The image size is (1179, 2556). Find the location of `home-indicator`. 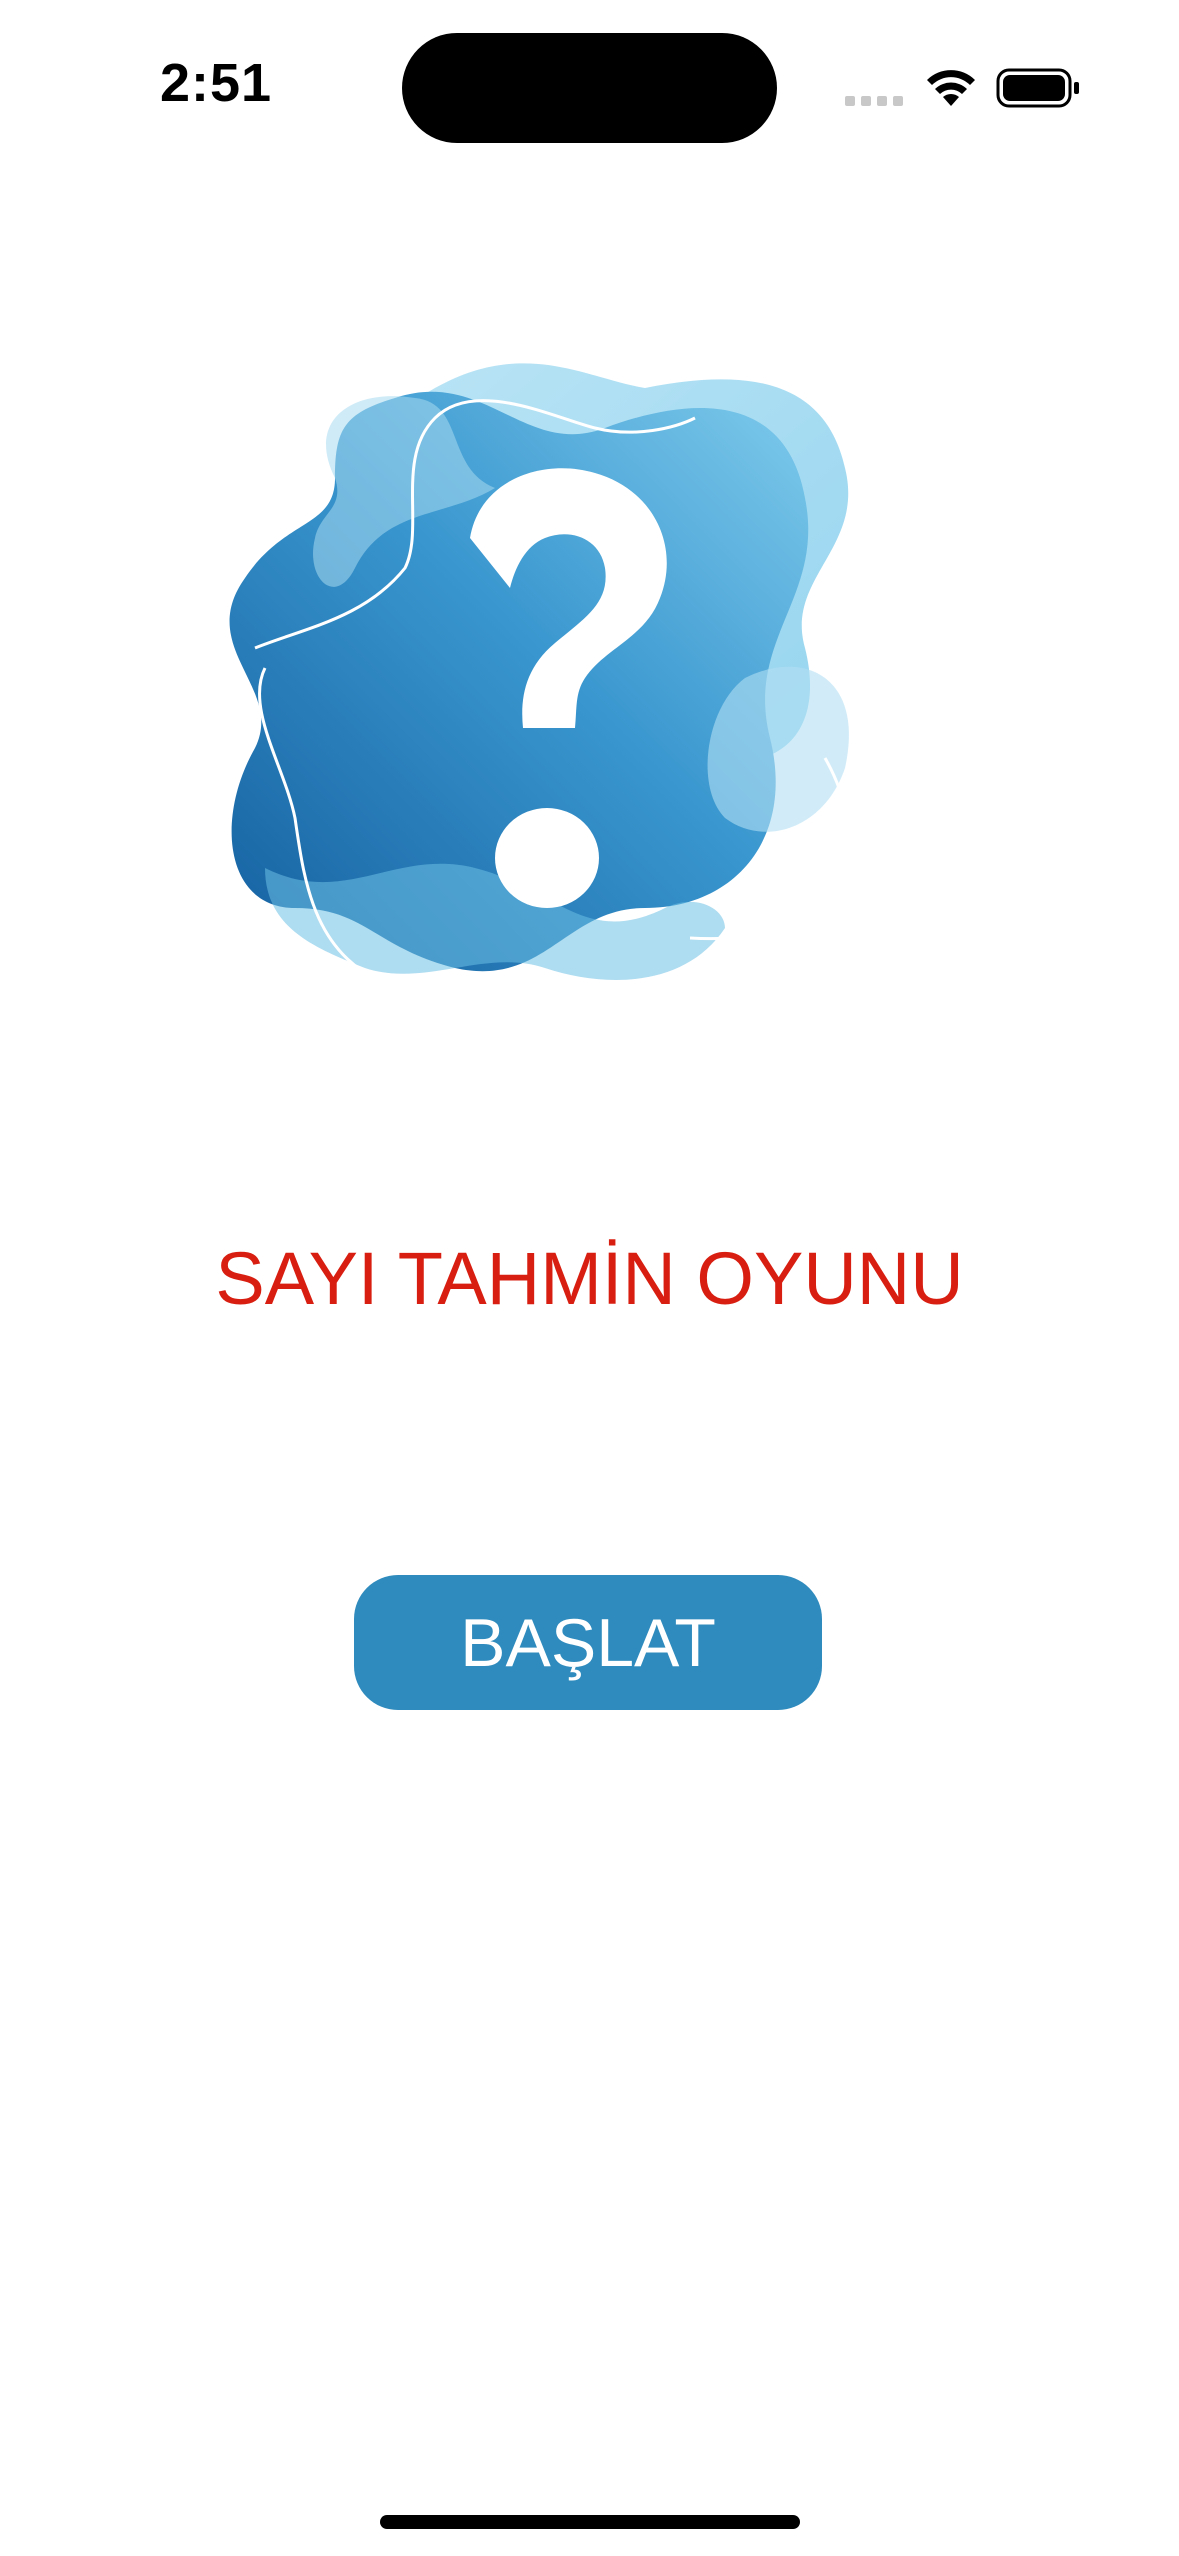

home-indicator is located at coordinates (590, 2522).